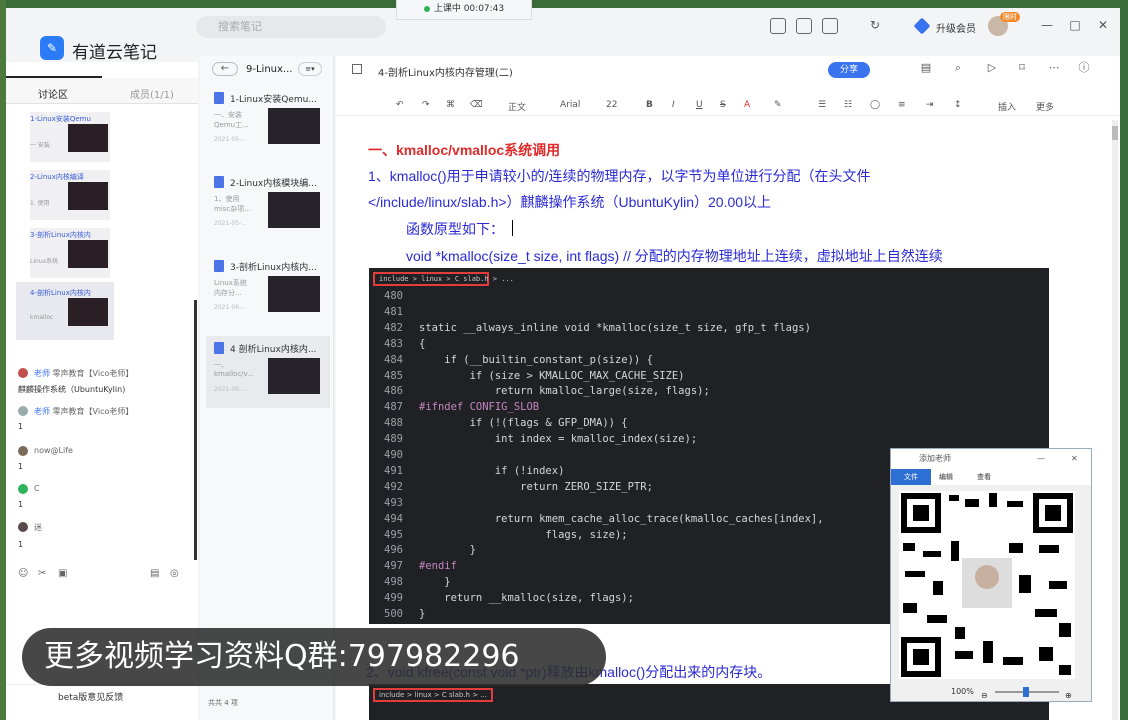 Image resolution: width=1128 pixels, height=720 pixels. What do you see at coordinates (926, 68) in the screenshot?
I see `present-icon: ▤` at bounding box center [926, 68].